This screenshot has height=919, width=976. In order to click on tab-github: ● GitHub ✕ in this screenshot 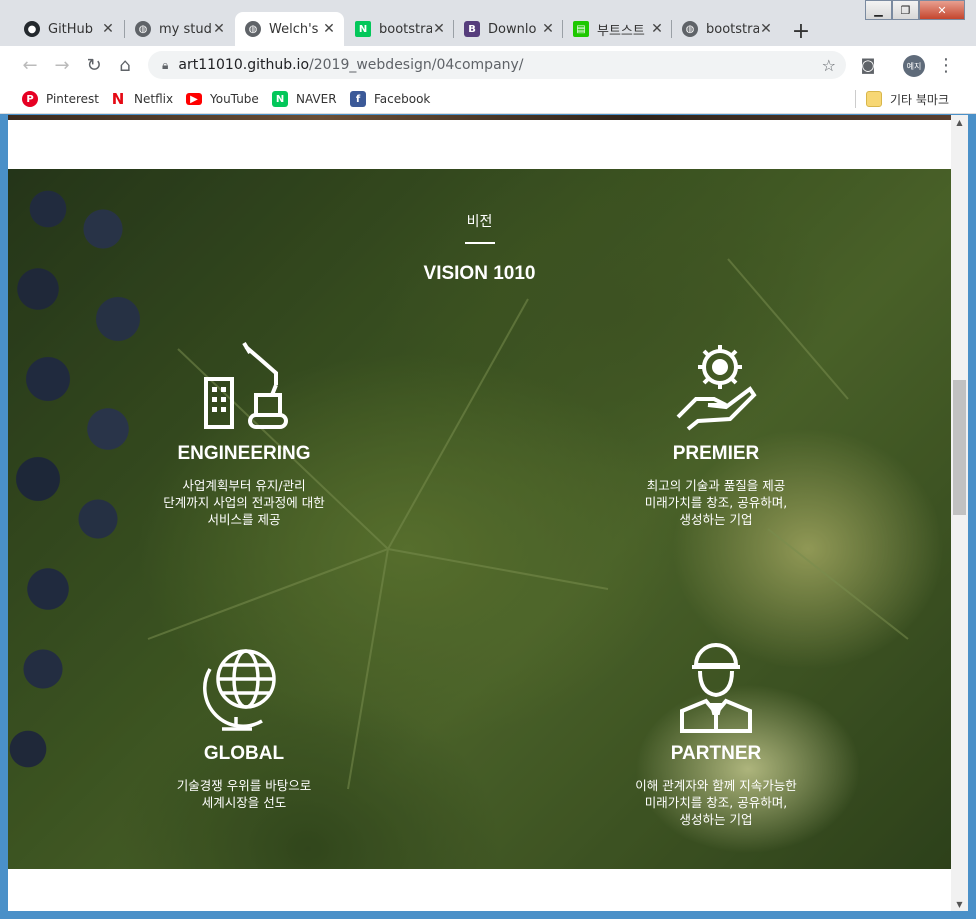, I will do `click(68, 29)`.